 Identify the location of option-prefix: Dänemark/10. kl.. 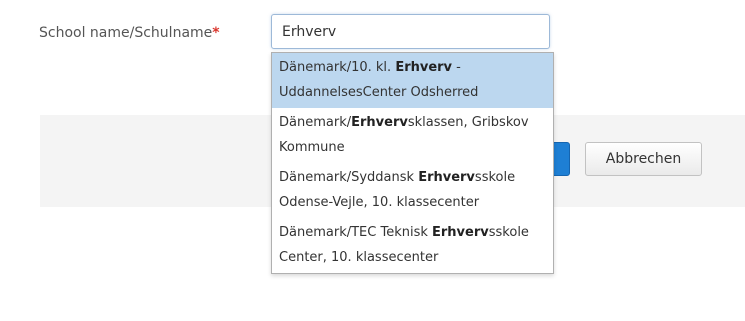
(337, 67).